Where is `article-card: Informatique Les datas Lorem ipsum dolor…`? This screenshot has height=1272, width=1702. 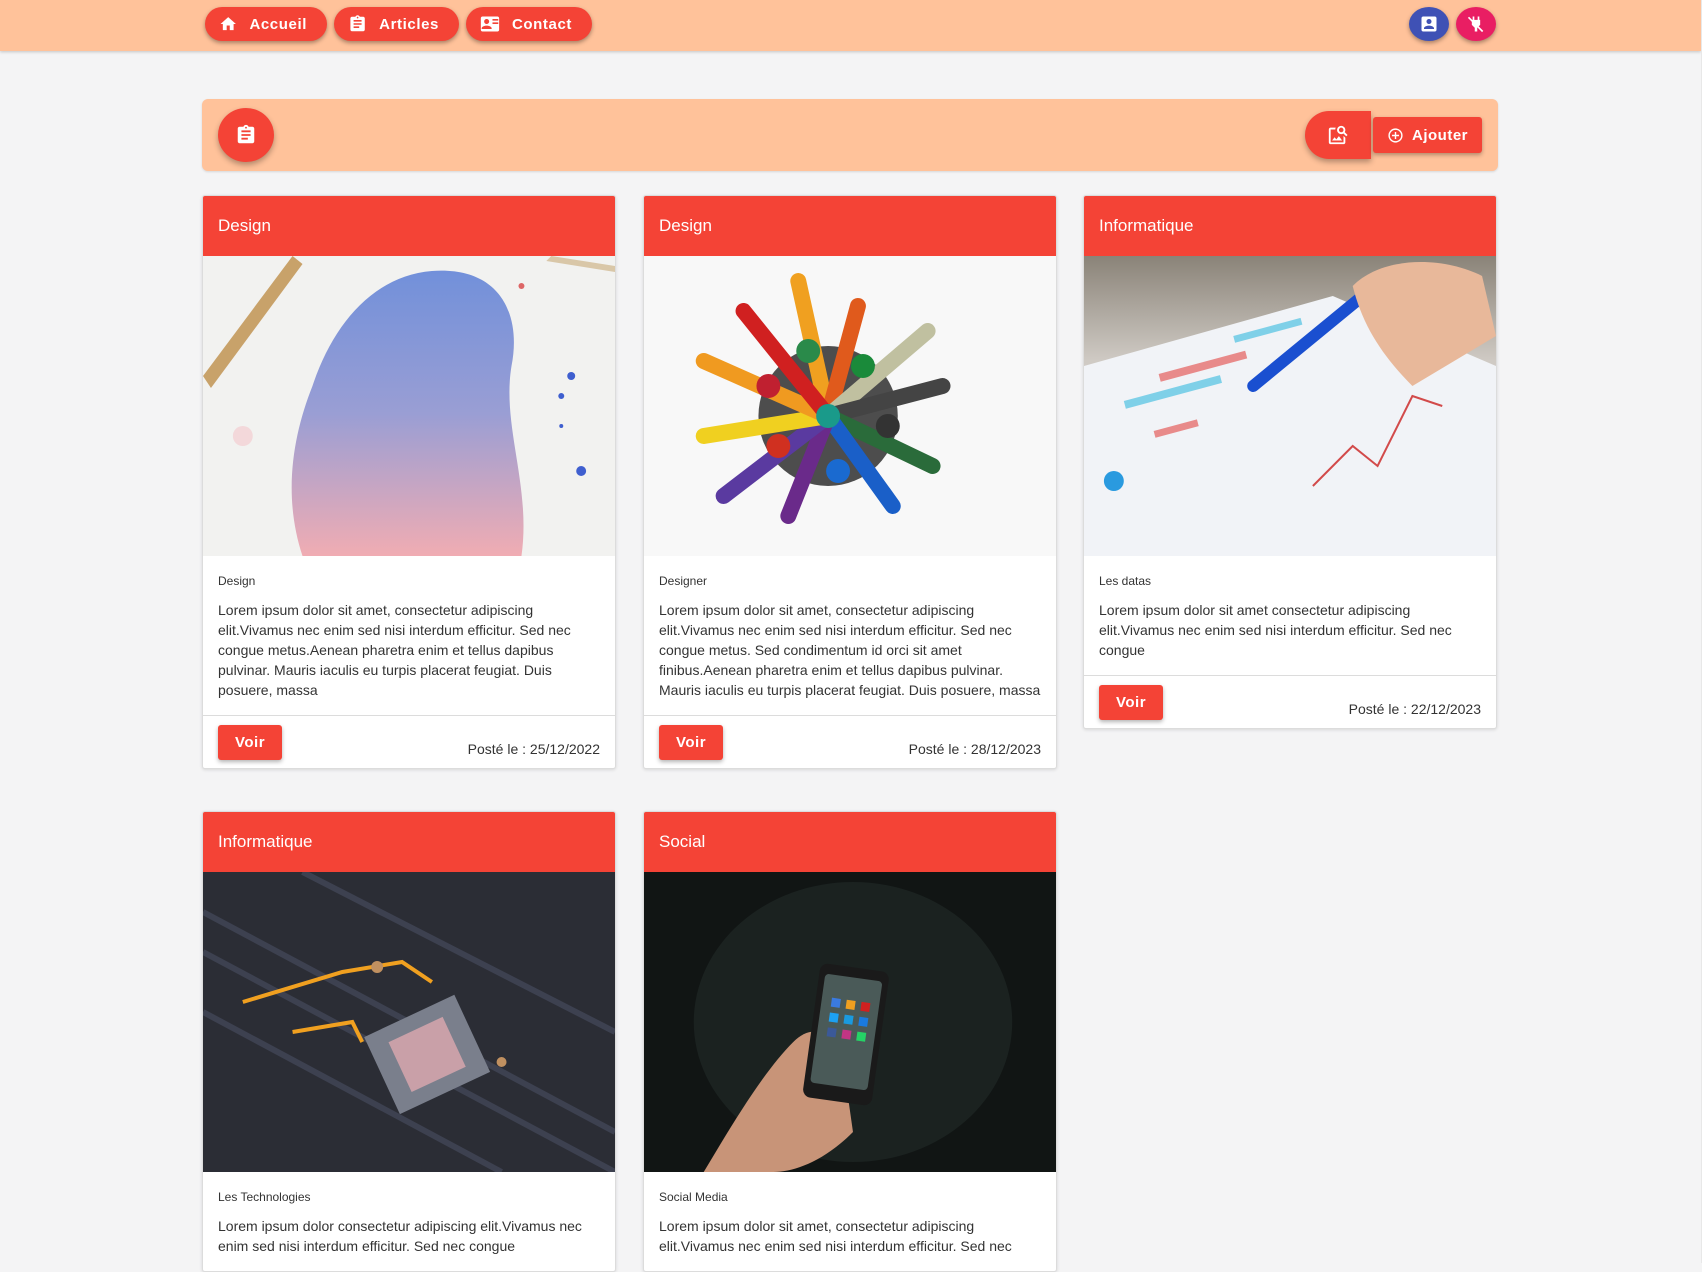
article-card: Informatique Les datas Lorem ipsum dolor… is located at coordinates (1290, 462).